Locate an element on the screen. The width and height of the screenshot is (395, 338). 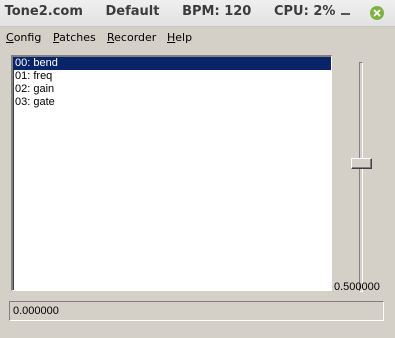
menu-patches: Patches is located at coordinates (74, 37).